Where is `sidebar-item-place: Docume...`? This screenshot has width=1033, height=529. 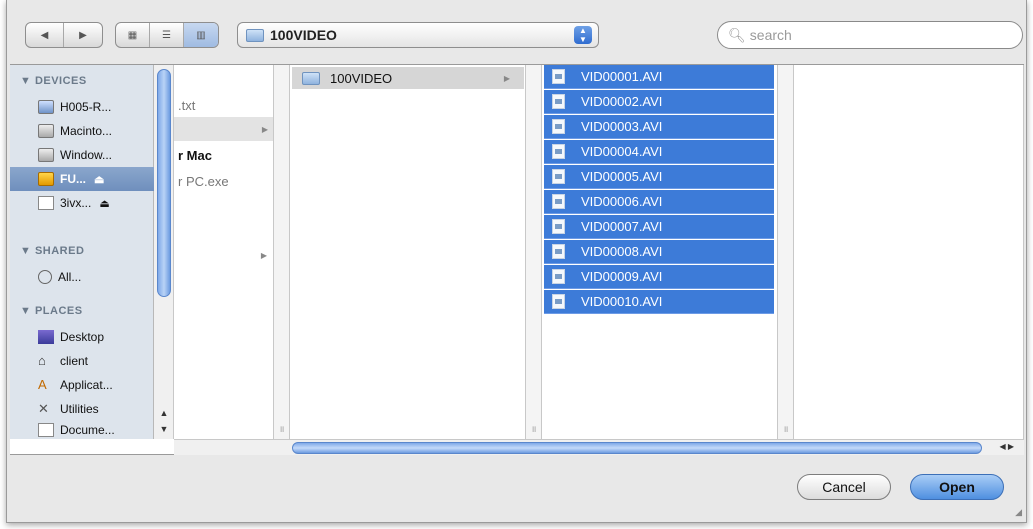
sidebar-item-place: Docume... is located at coordinates (82, 430).